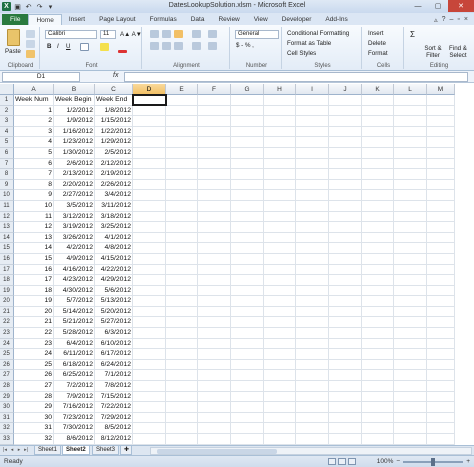 This screenshot has width=474, height=467. I want to click on cell-f6, so click(214, 153).